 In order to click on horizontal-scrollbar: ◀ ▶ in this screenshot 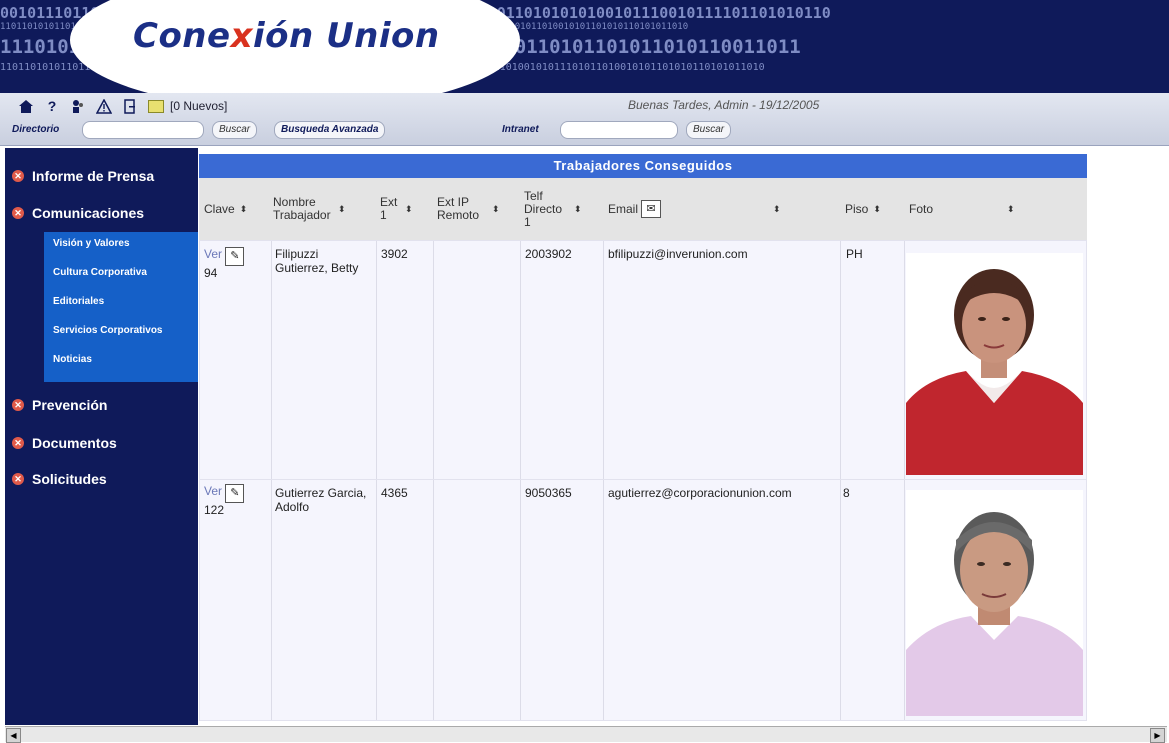, I will do `click(586, 734)`.